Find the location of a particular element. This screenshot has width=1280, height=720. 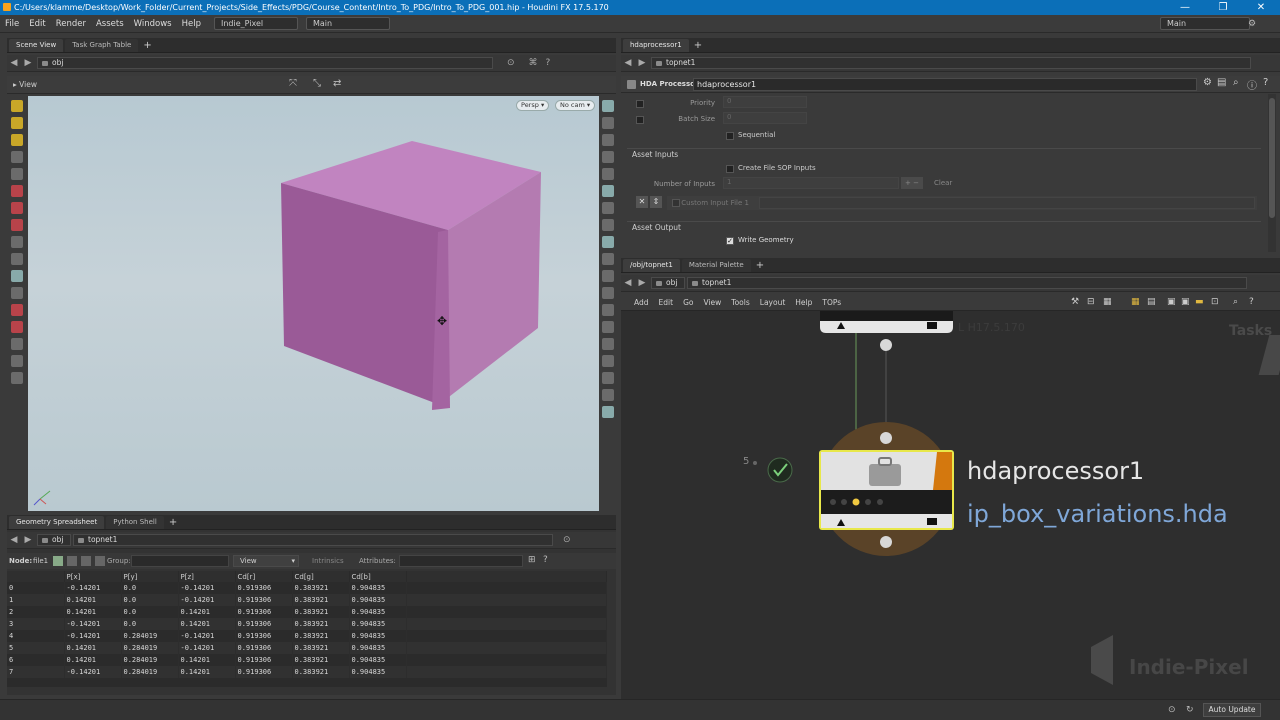

batch-size-field: 0 is located at coordinates (765, 118).